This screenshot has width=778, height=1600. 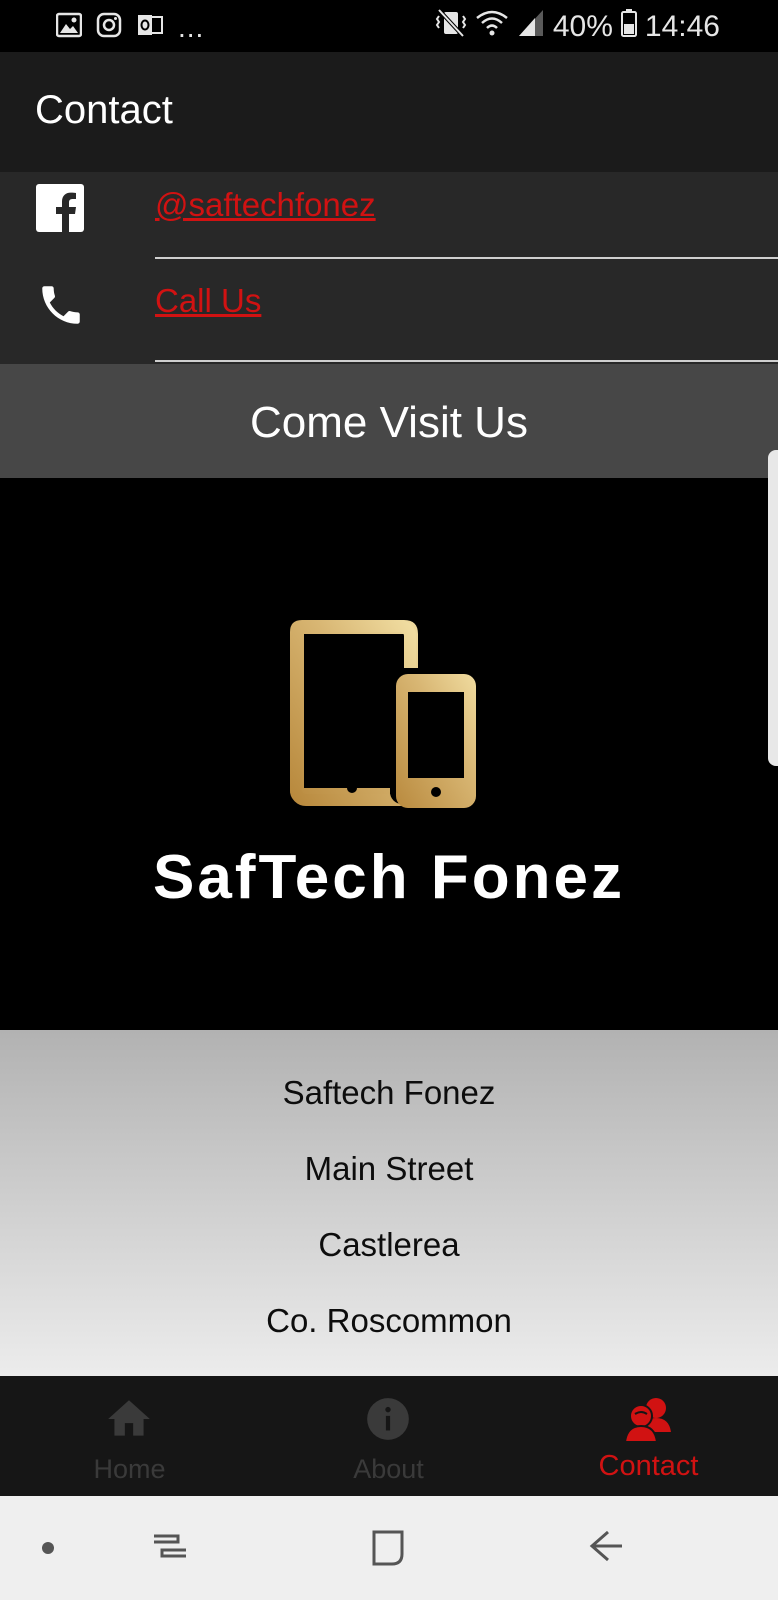 What do you see at coordinates (208, 301) in the screenshot?
I see `call-us-link: Call Us` at bounding box center [208, 301].